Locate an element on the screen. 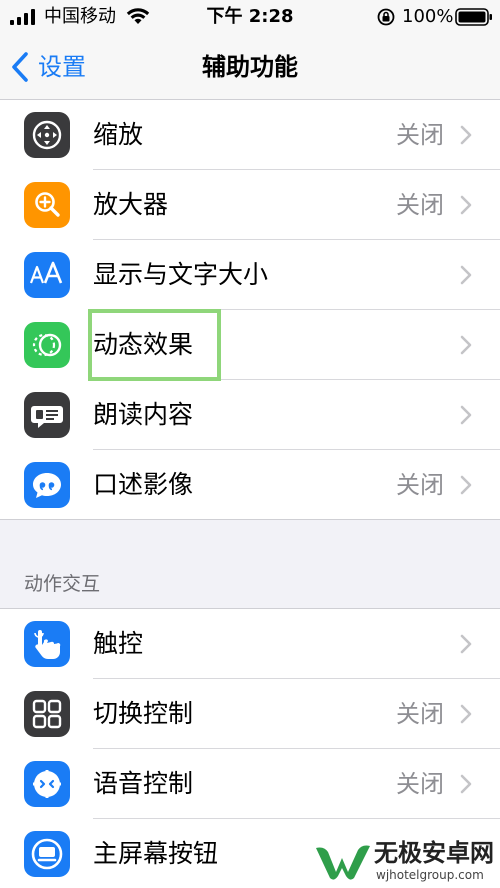 The height and width of the screenshot is (888, 500). watermark: 无极安卓网 wjhotelgroup.com is located at coordinates (407, 861).